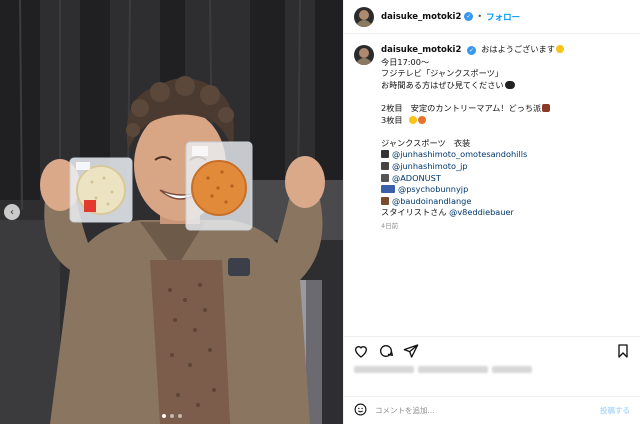 This screenshot has width=640, height=424. Describe the element at coordinates (385, 165) in the screenshot. I see `pants-emoji-icon` at that location.